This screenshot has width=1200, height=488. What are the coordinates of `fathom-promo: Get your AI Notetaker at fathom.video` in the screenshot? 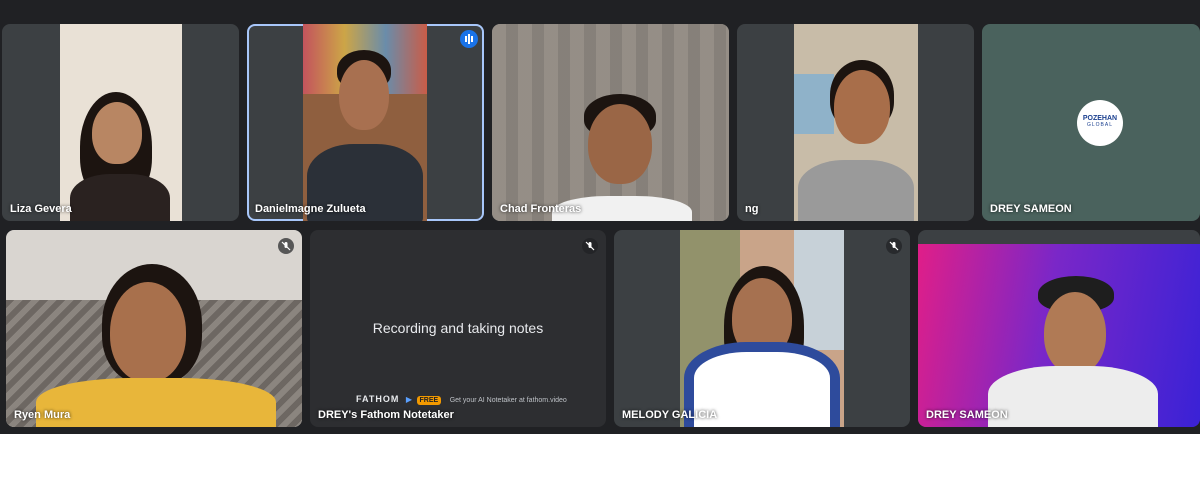 It's located at (508, 400).